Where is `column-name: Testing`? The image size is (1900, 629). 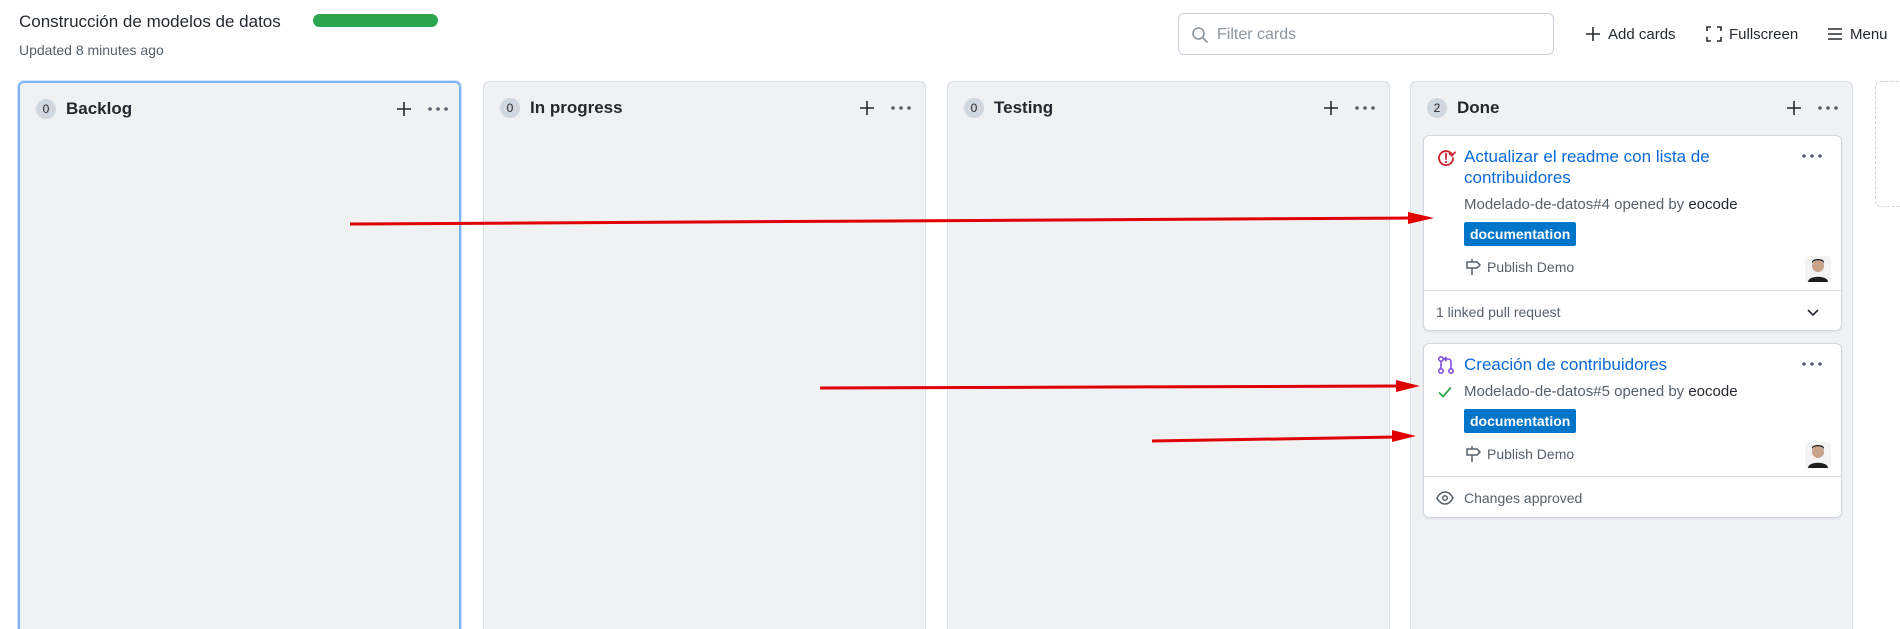
column-name: Testing is located at coordinates (1024, 107).